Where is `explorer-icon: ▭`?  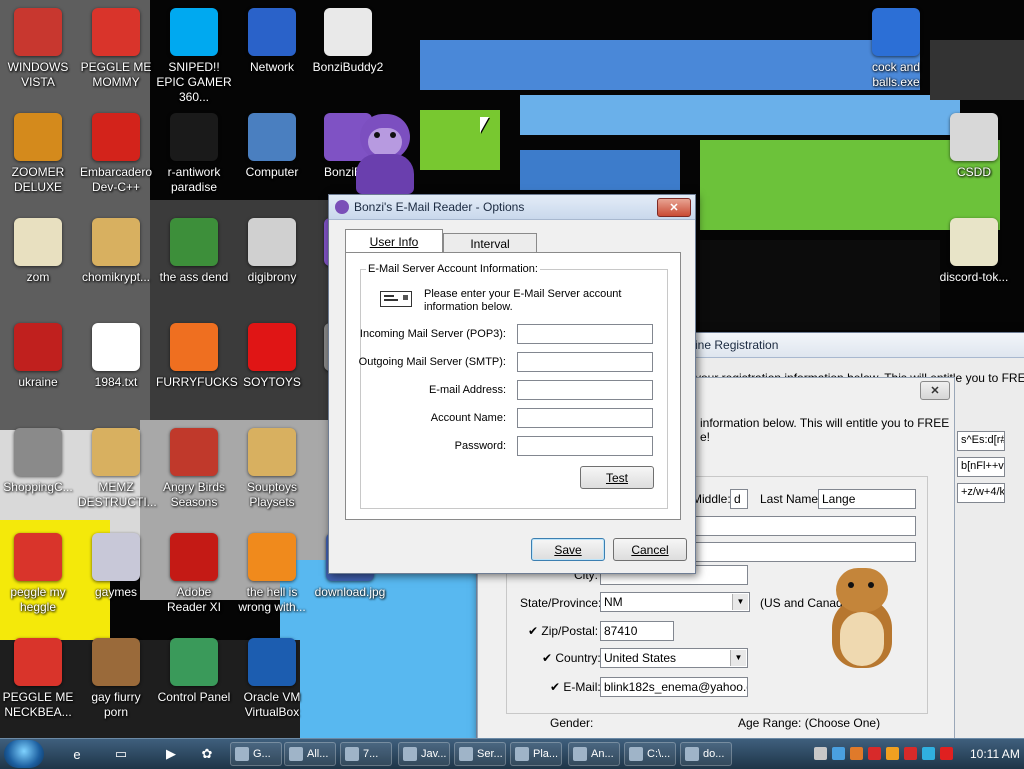 explorer-icon: ▭ is located at coordinates (121, 754).